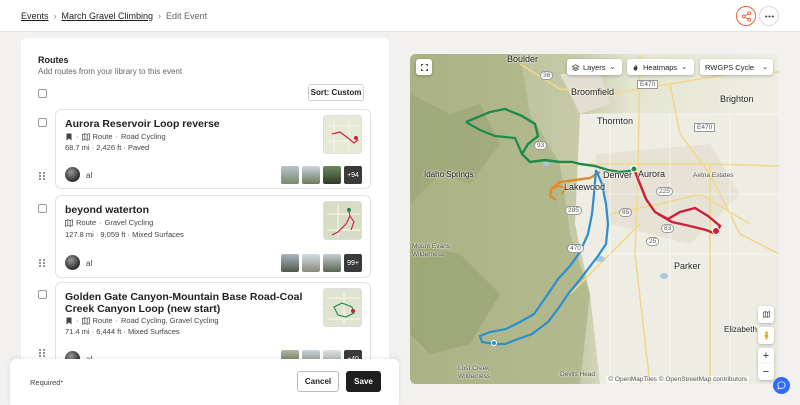  I want to click on place-label: Broomfield, so click(593, 92).